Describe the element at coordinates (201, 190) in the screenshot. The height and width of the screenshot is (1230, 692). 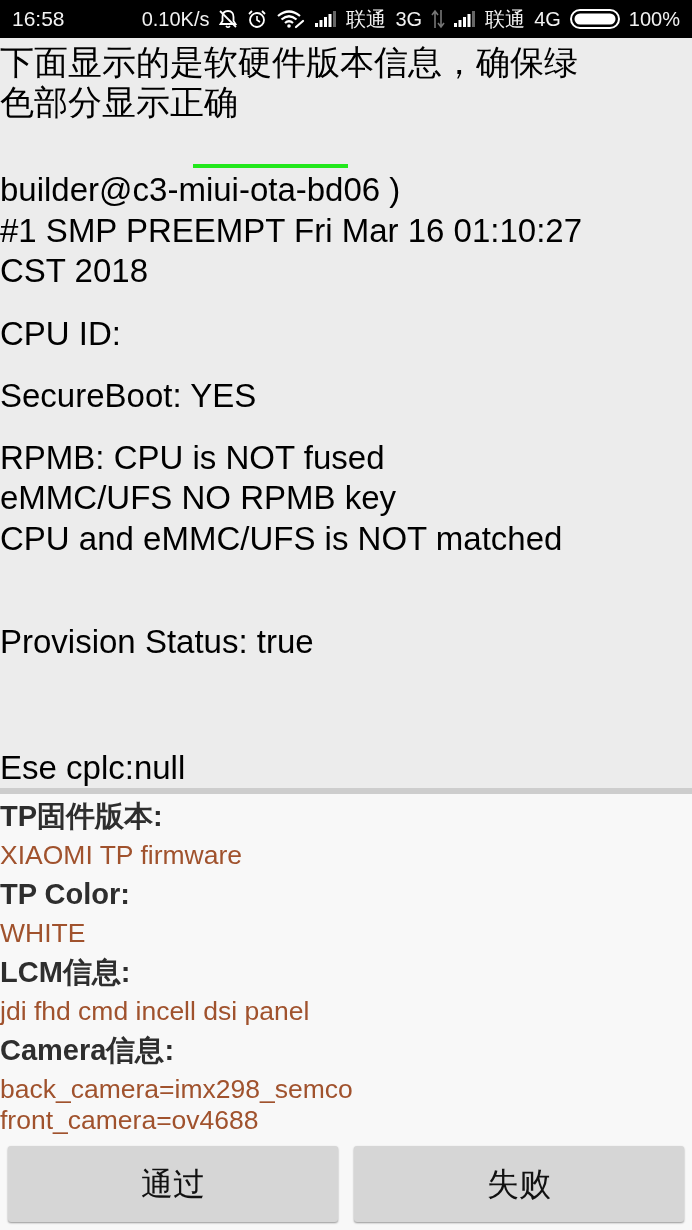
I see `info-text: builder@c3-miui-ota-bd06 )` at that location.